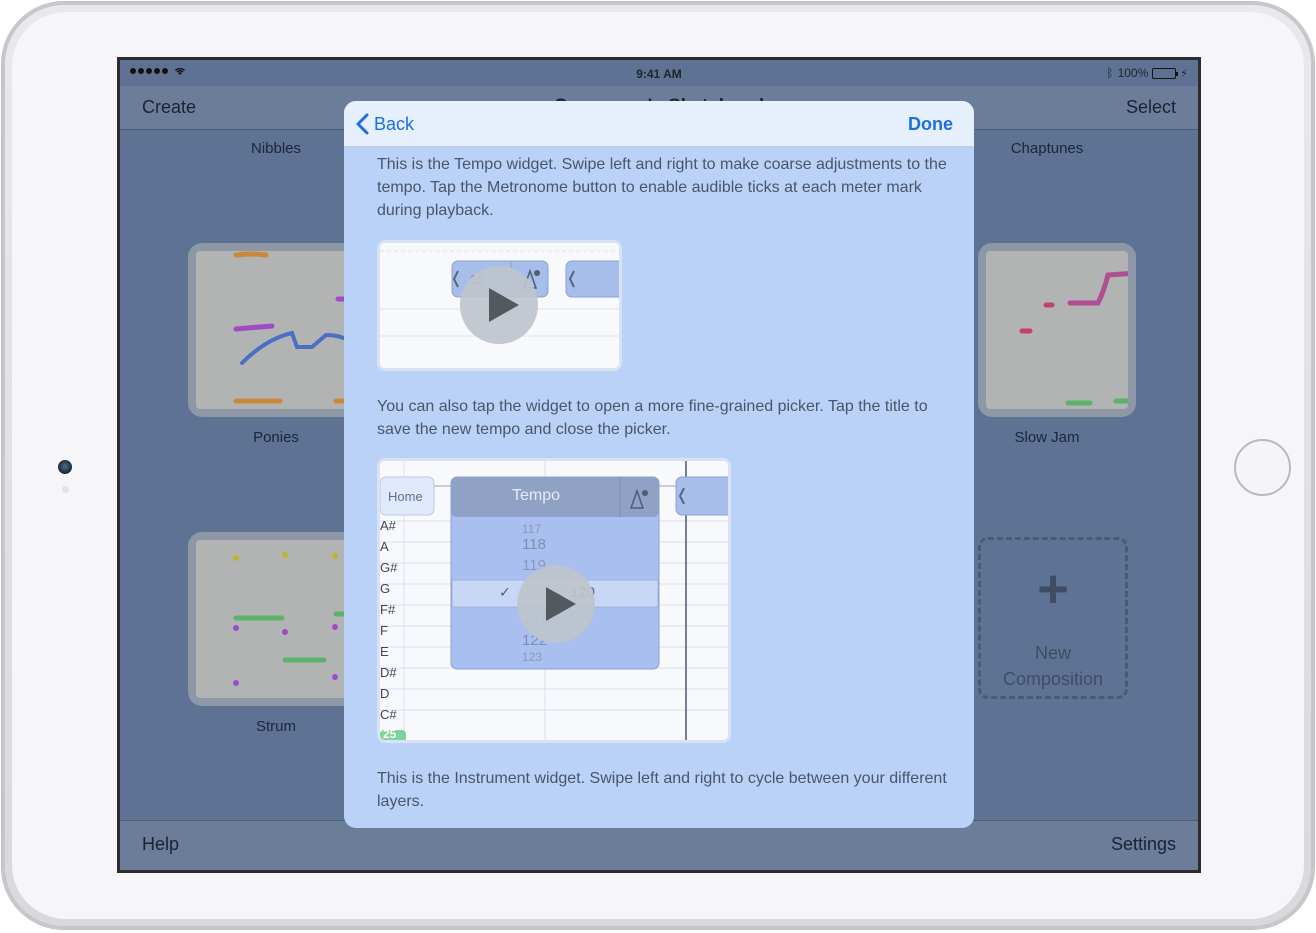  Describe the element at coordinates (536, 495) in the screenshot. I see `tempo-picker-title: Tempo` at that location.